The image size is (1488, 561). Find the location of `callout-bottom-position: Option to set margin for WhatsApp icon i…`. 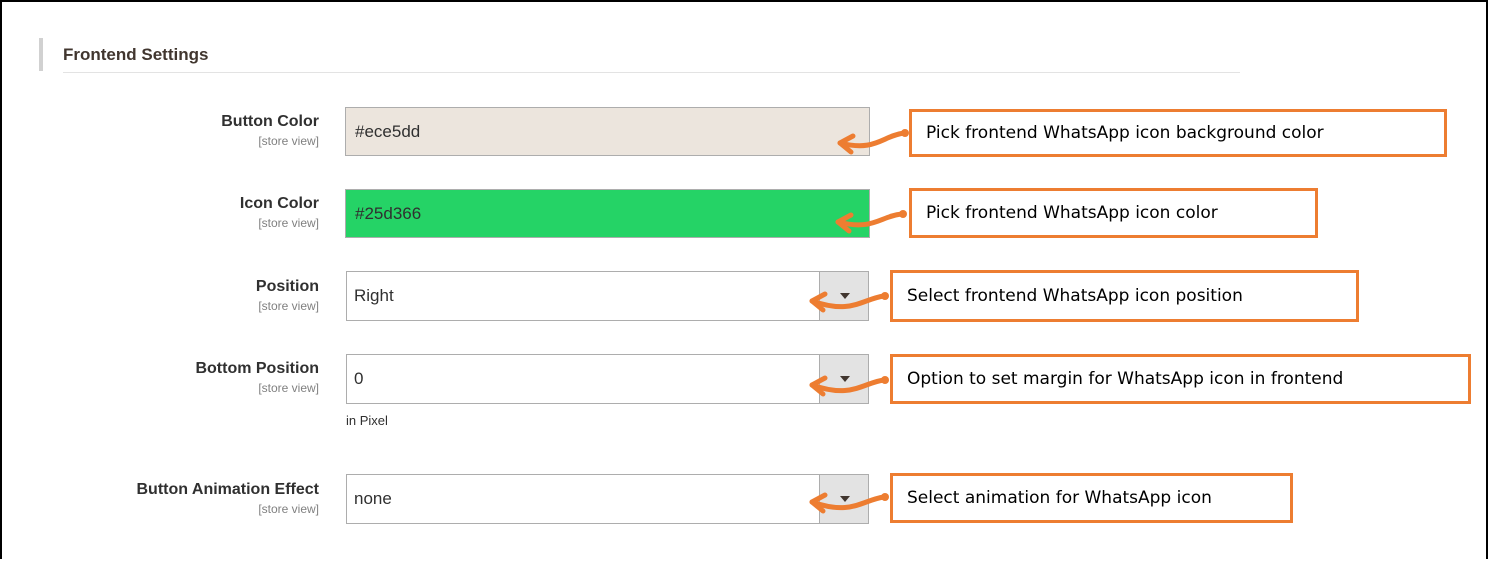

callout-bottom-position: Option to set margin for WhatsApp icon i… is located at coordinates (1180, 379).